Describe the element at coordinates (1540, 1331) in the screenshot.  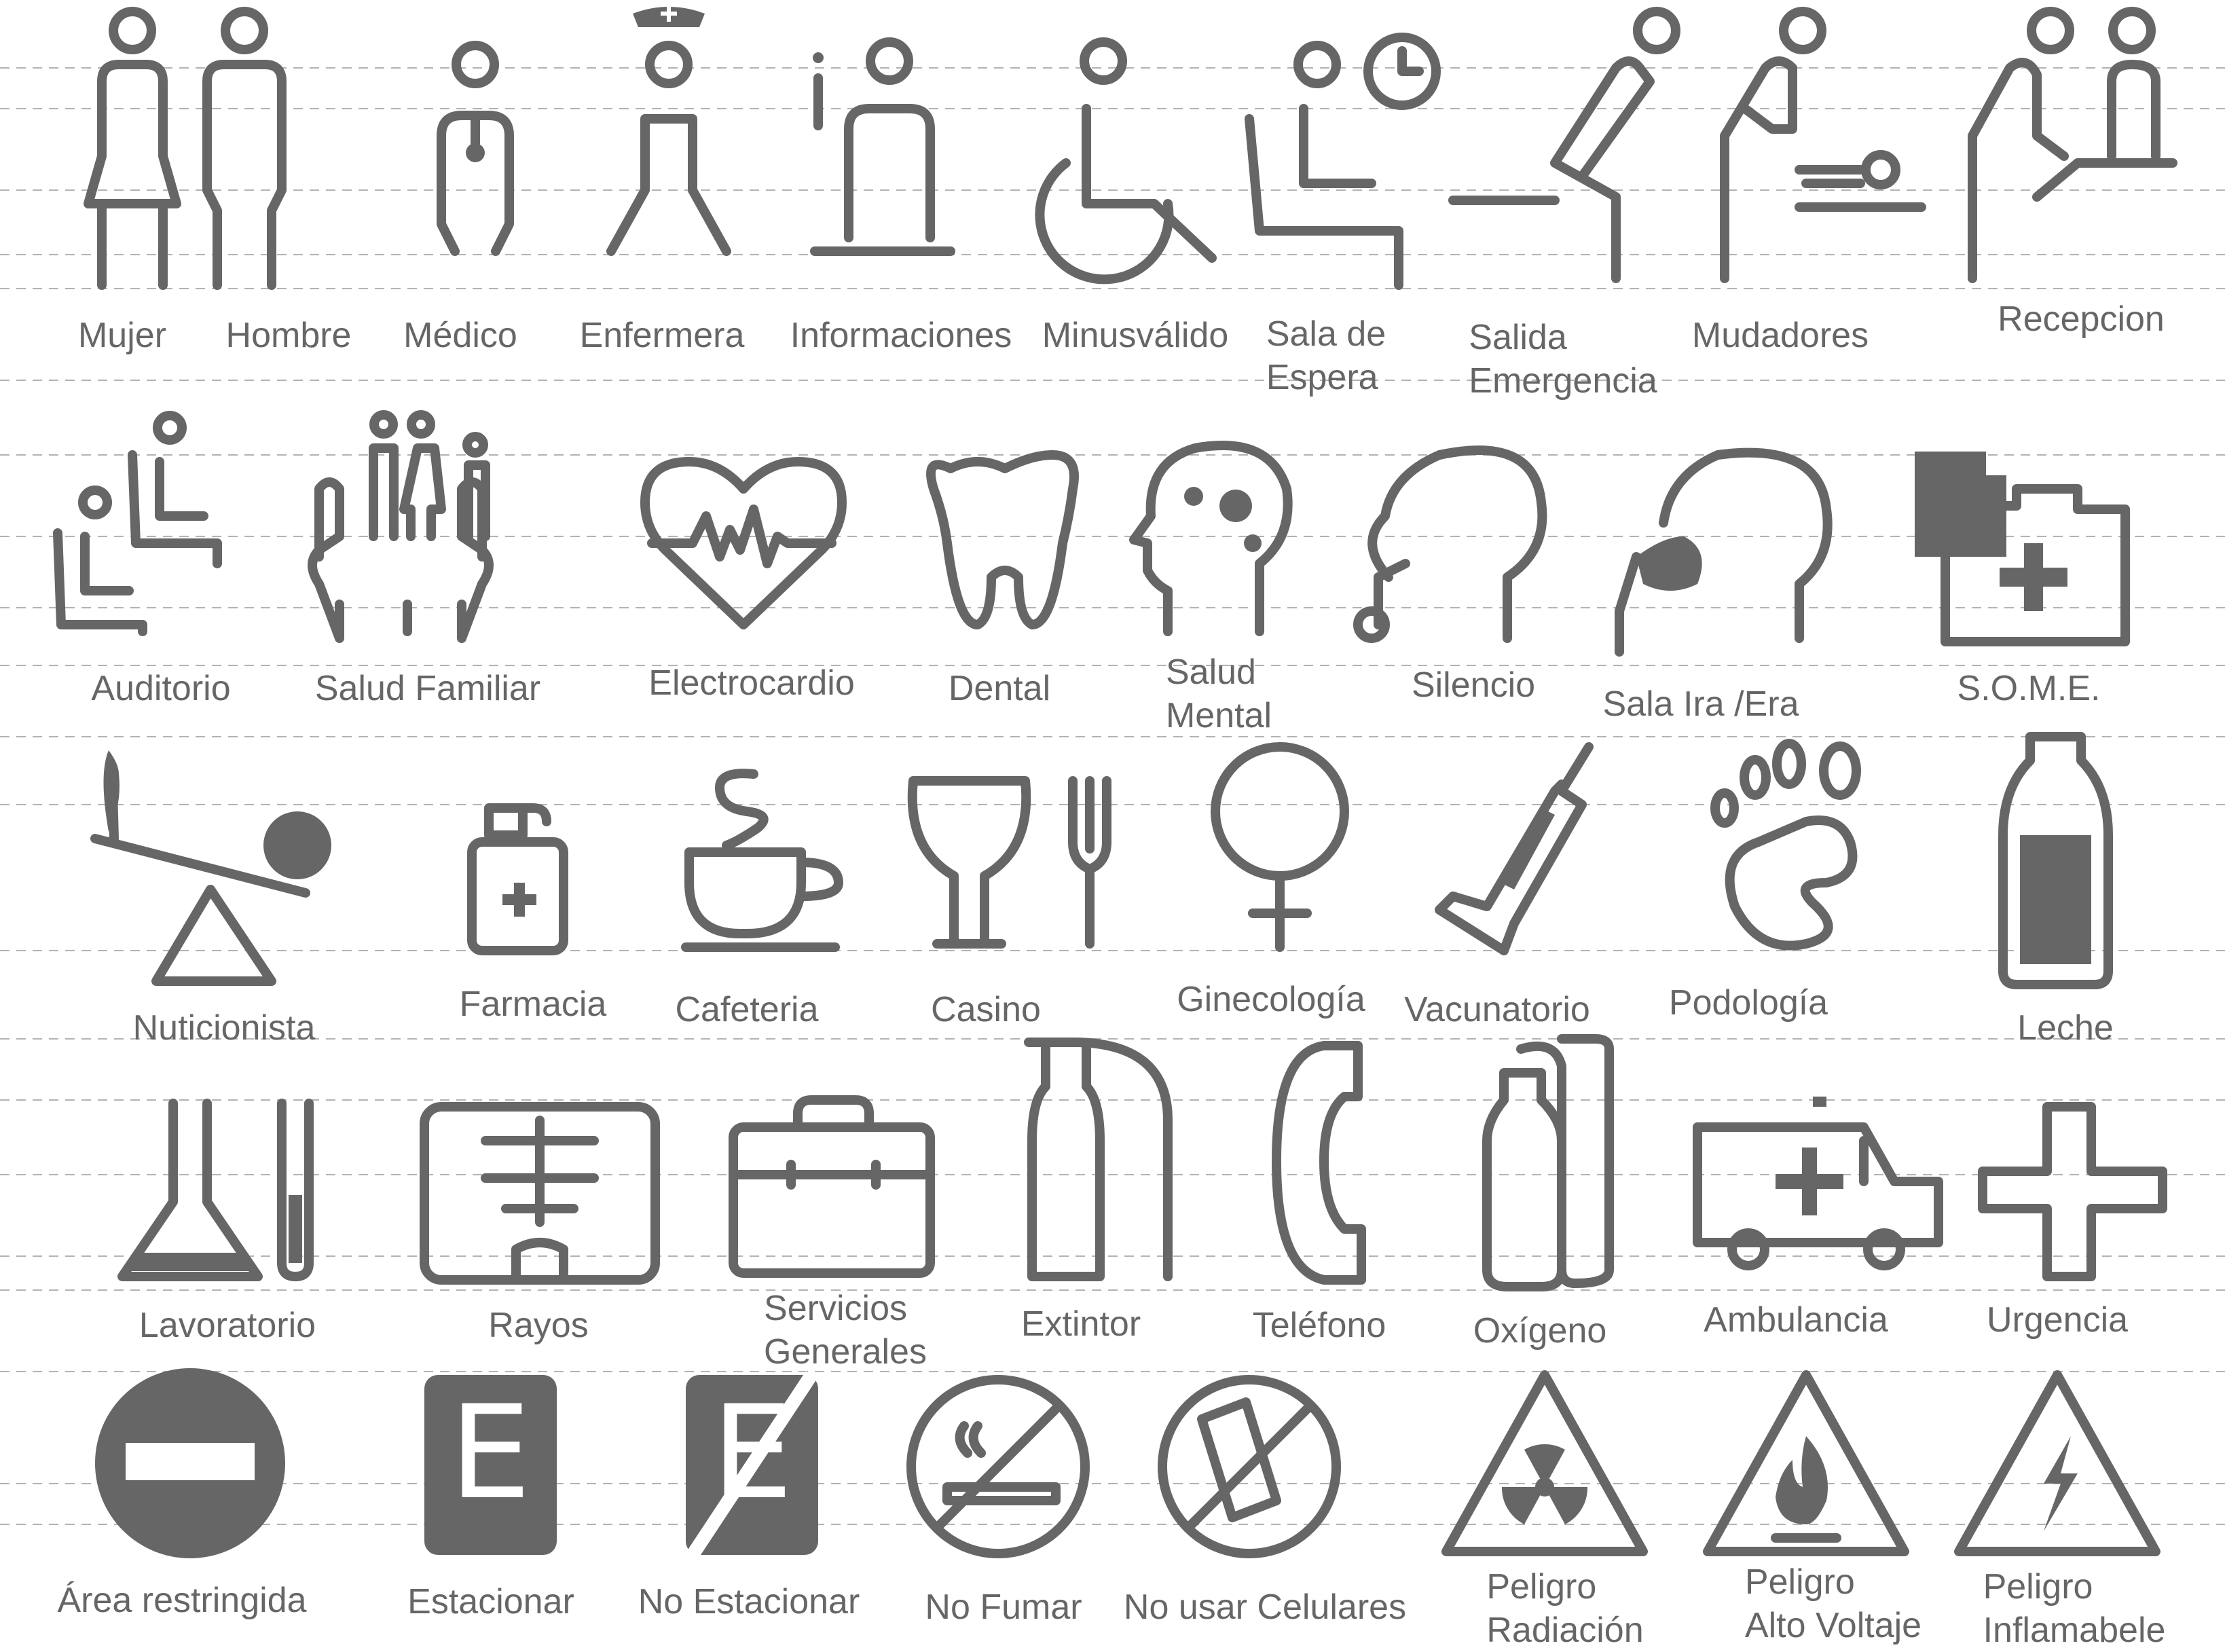
I see `label-oxigeno: Oxígeno` at that location.